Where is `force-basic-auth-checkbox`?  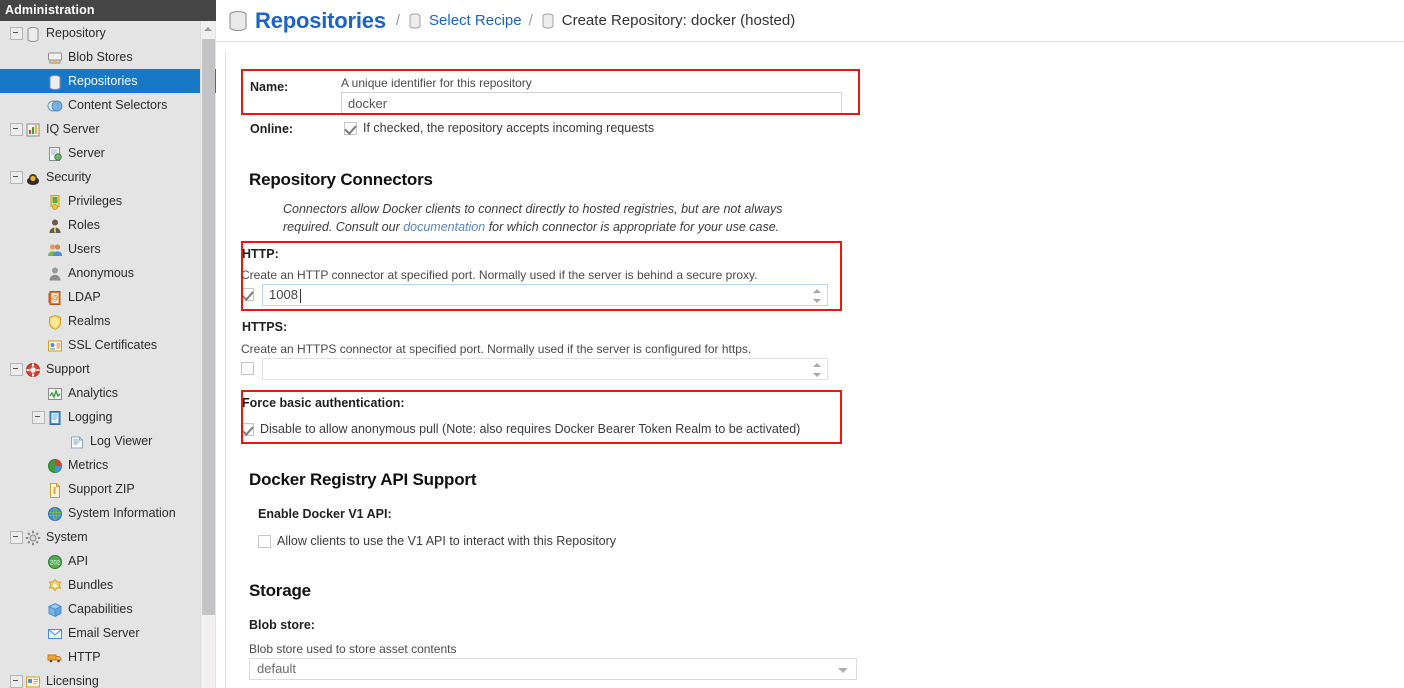
force-basic-auth-checkbox is located at coordinates (247, 429).